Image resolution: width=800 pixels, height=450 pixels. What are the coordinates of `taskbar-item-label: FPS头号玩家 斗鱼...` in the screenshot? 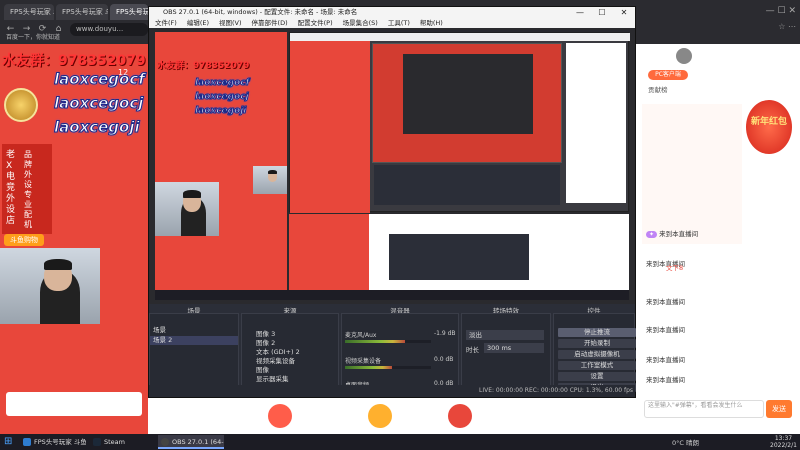 It's located at (60, 442).